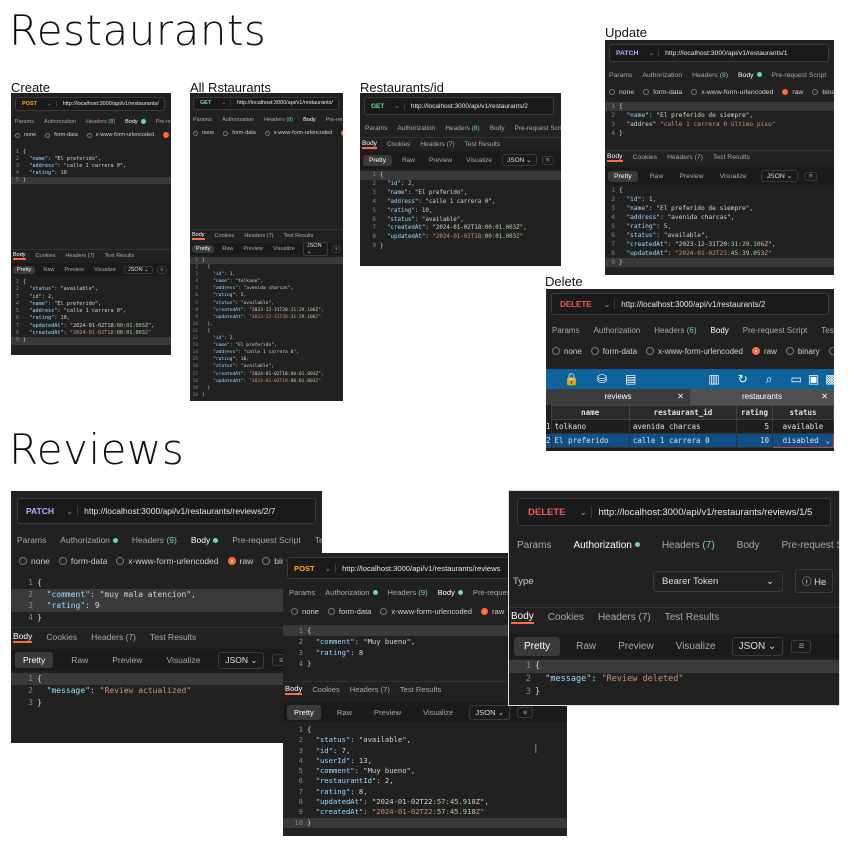 This screenshot has width=850, height=850. What do you see at coordinates (713, 379) in the screenshot?
I see `chart-icon: ▥` at bounding box center [713, 379].